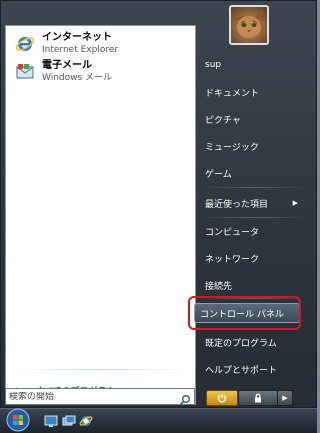 The image size is (320, 433). I want to click on power-button, so click(222, 398).